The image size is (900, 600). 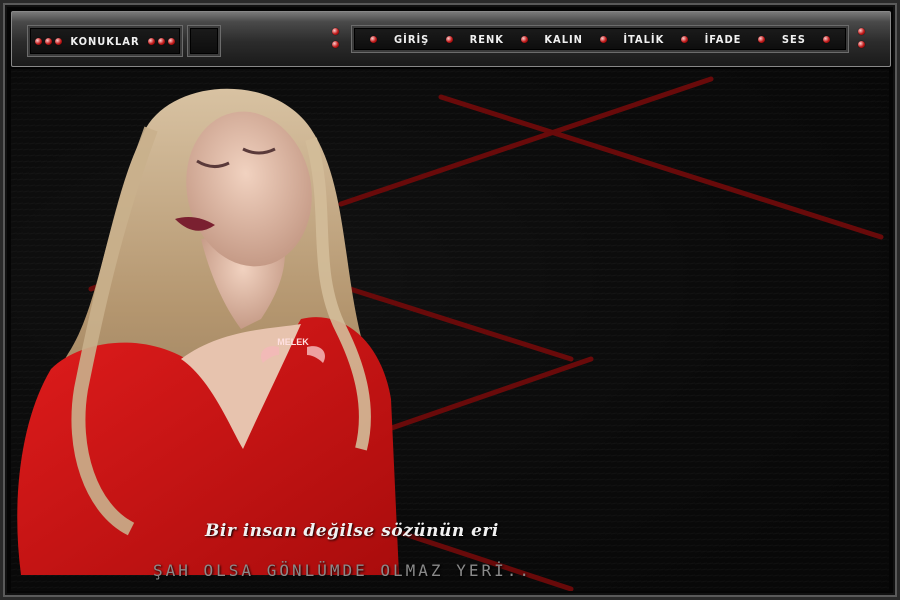 What do you see at coordinates (49, 41) in the screenshot?
I see `decor-dots-left` at bounding box center [49, 41].